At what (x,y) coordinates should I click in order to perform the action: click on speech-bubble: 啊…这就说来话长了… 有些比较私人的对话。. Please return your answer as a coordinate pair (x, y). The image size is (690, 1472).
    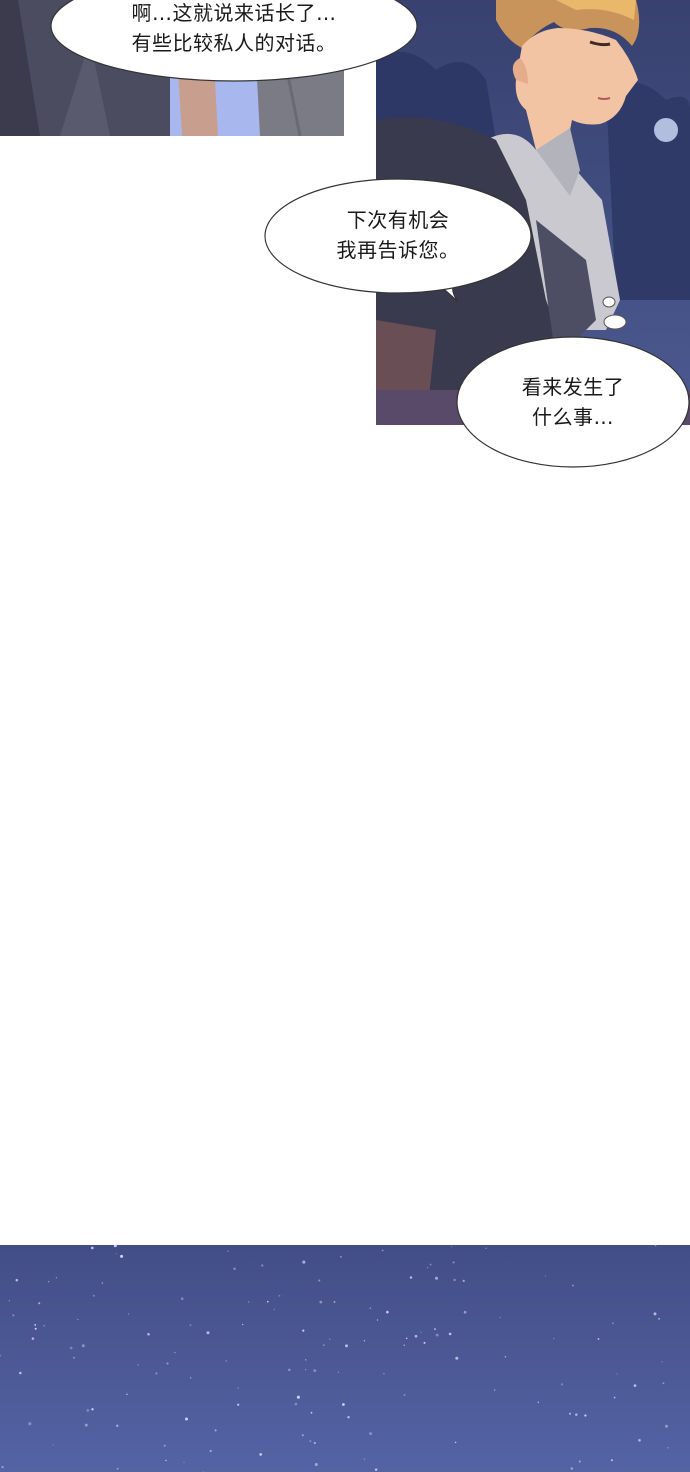
    Looking at the image, I should click on (234, 41).